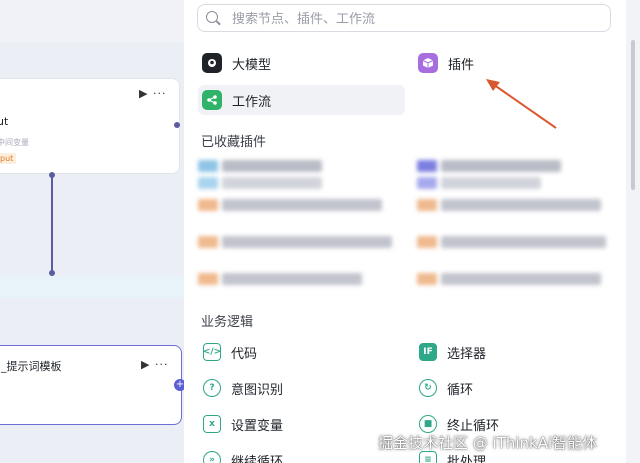 The width and height of the screenshot is (640, 463). I want to click on scrollbar-thumb, so click(633, 115).